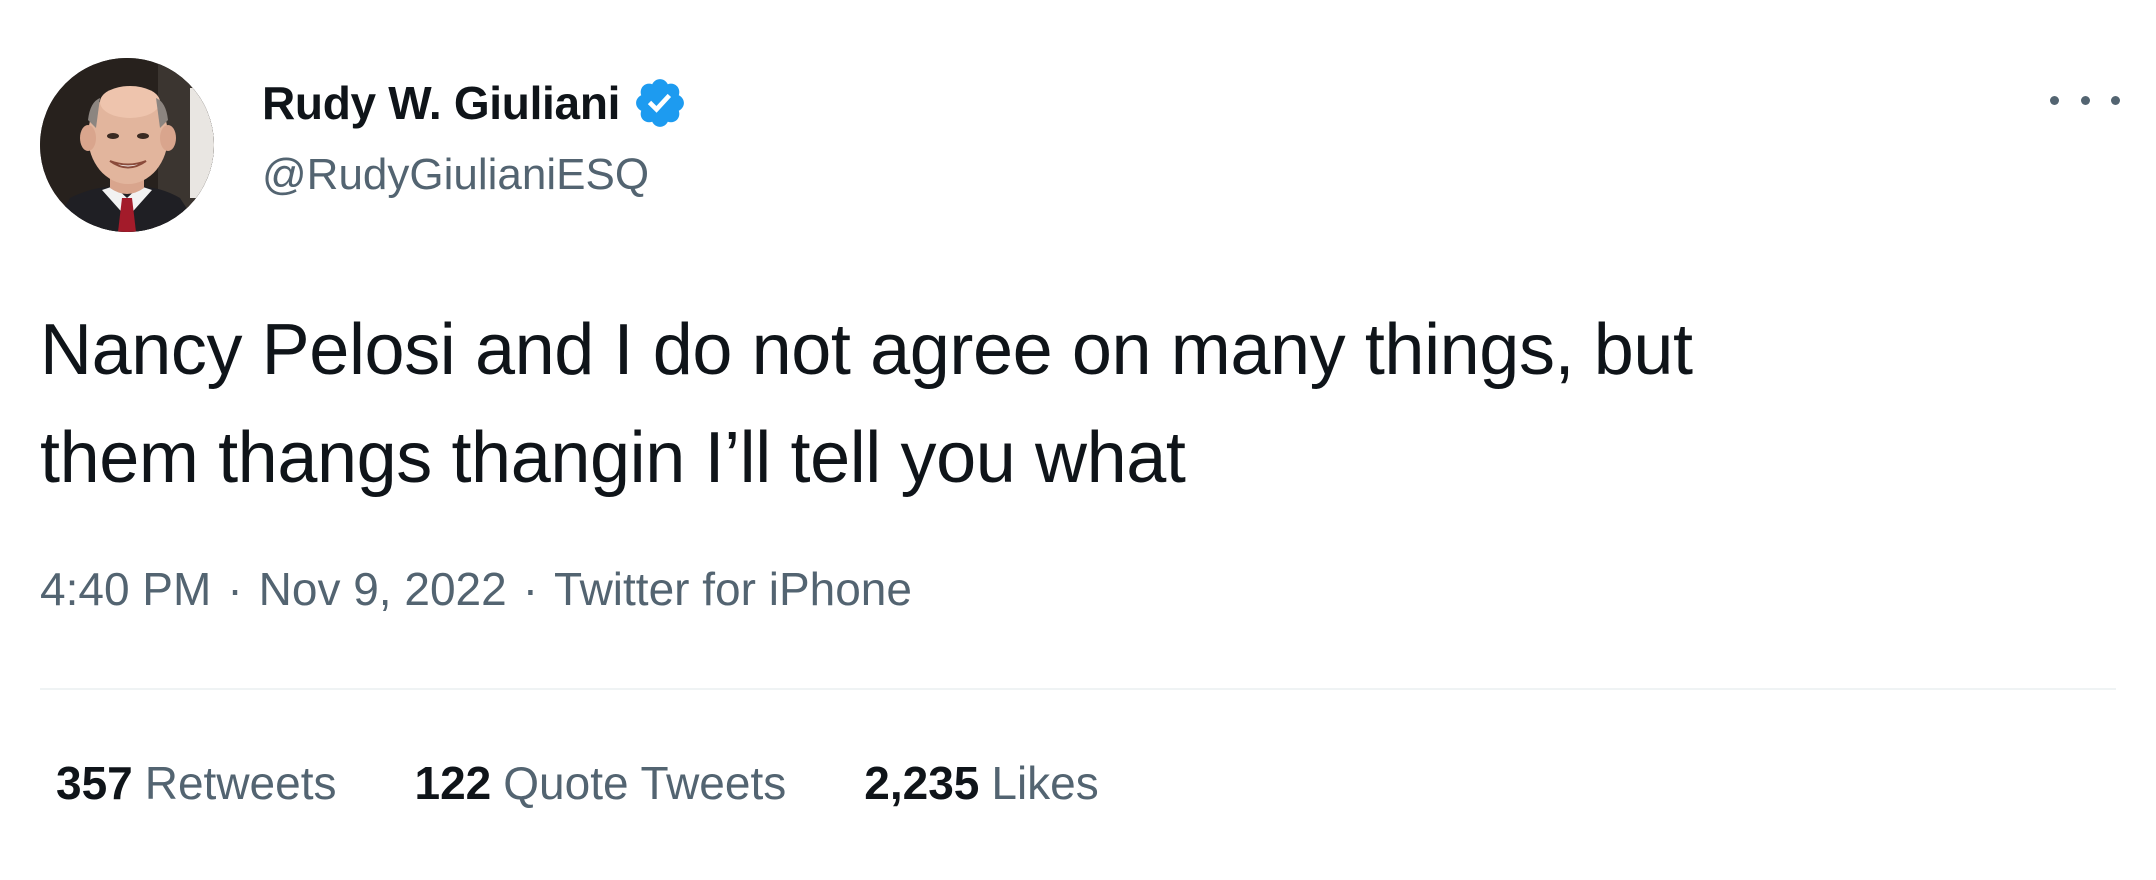 Image resolution: width=2156 pixels, height=880 pixels. Describe the element at coordinates (660, 103) in the screenshot. I see `verified-check-icon` at that location.